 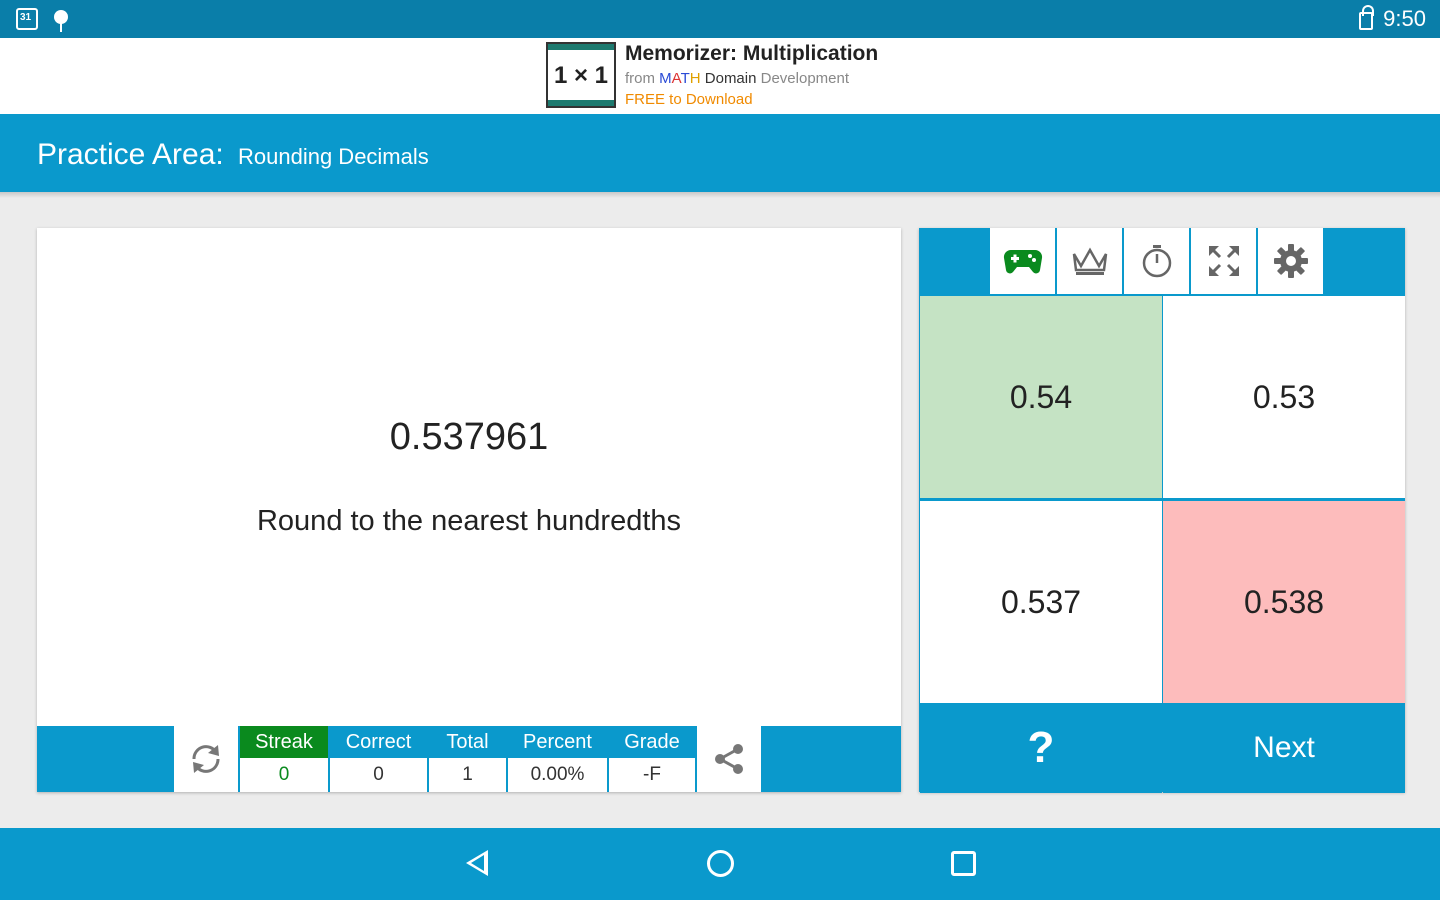 I want to click on crown-icon, so click(x=1089, y=261).